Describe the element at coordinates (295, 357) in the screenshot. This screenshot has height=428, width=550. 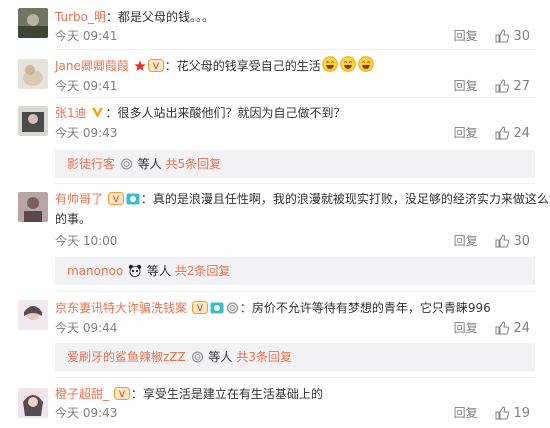
I see `reply-summary: 爱刷牙的鲨鱼辣椒zZZ 等人 共3条回复` at that location.